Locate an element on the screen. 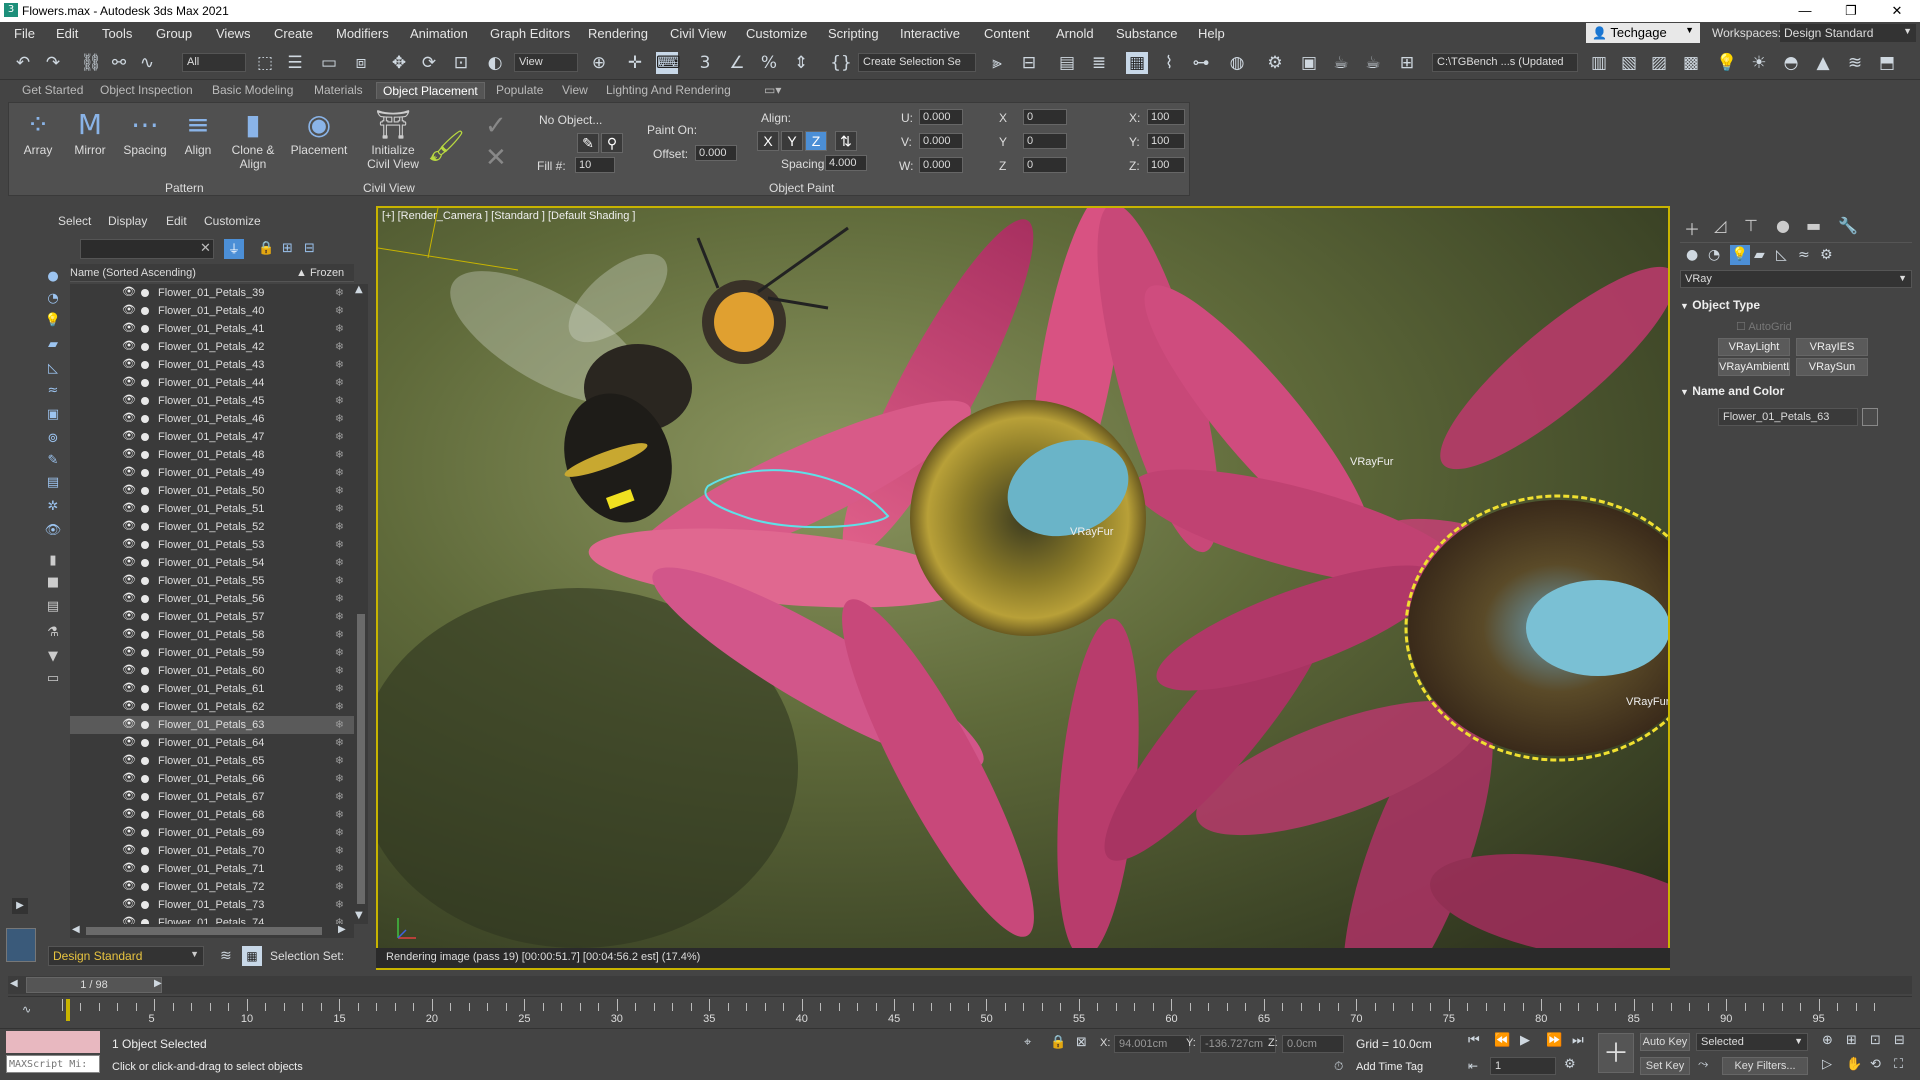 This screenshot has height=1080, width=1920. redo-icon: ↷ is located at coordinates (53, 63).